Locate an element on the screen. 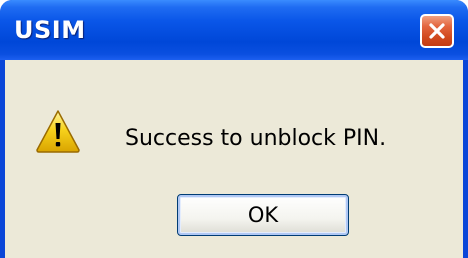 This screenshot has height=258, width=468. ok-button: OK is located at coordinates (263, 215).